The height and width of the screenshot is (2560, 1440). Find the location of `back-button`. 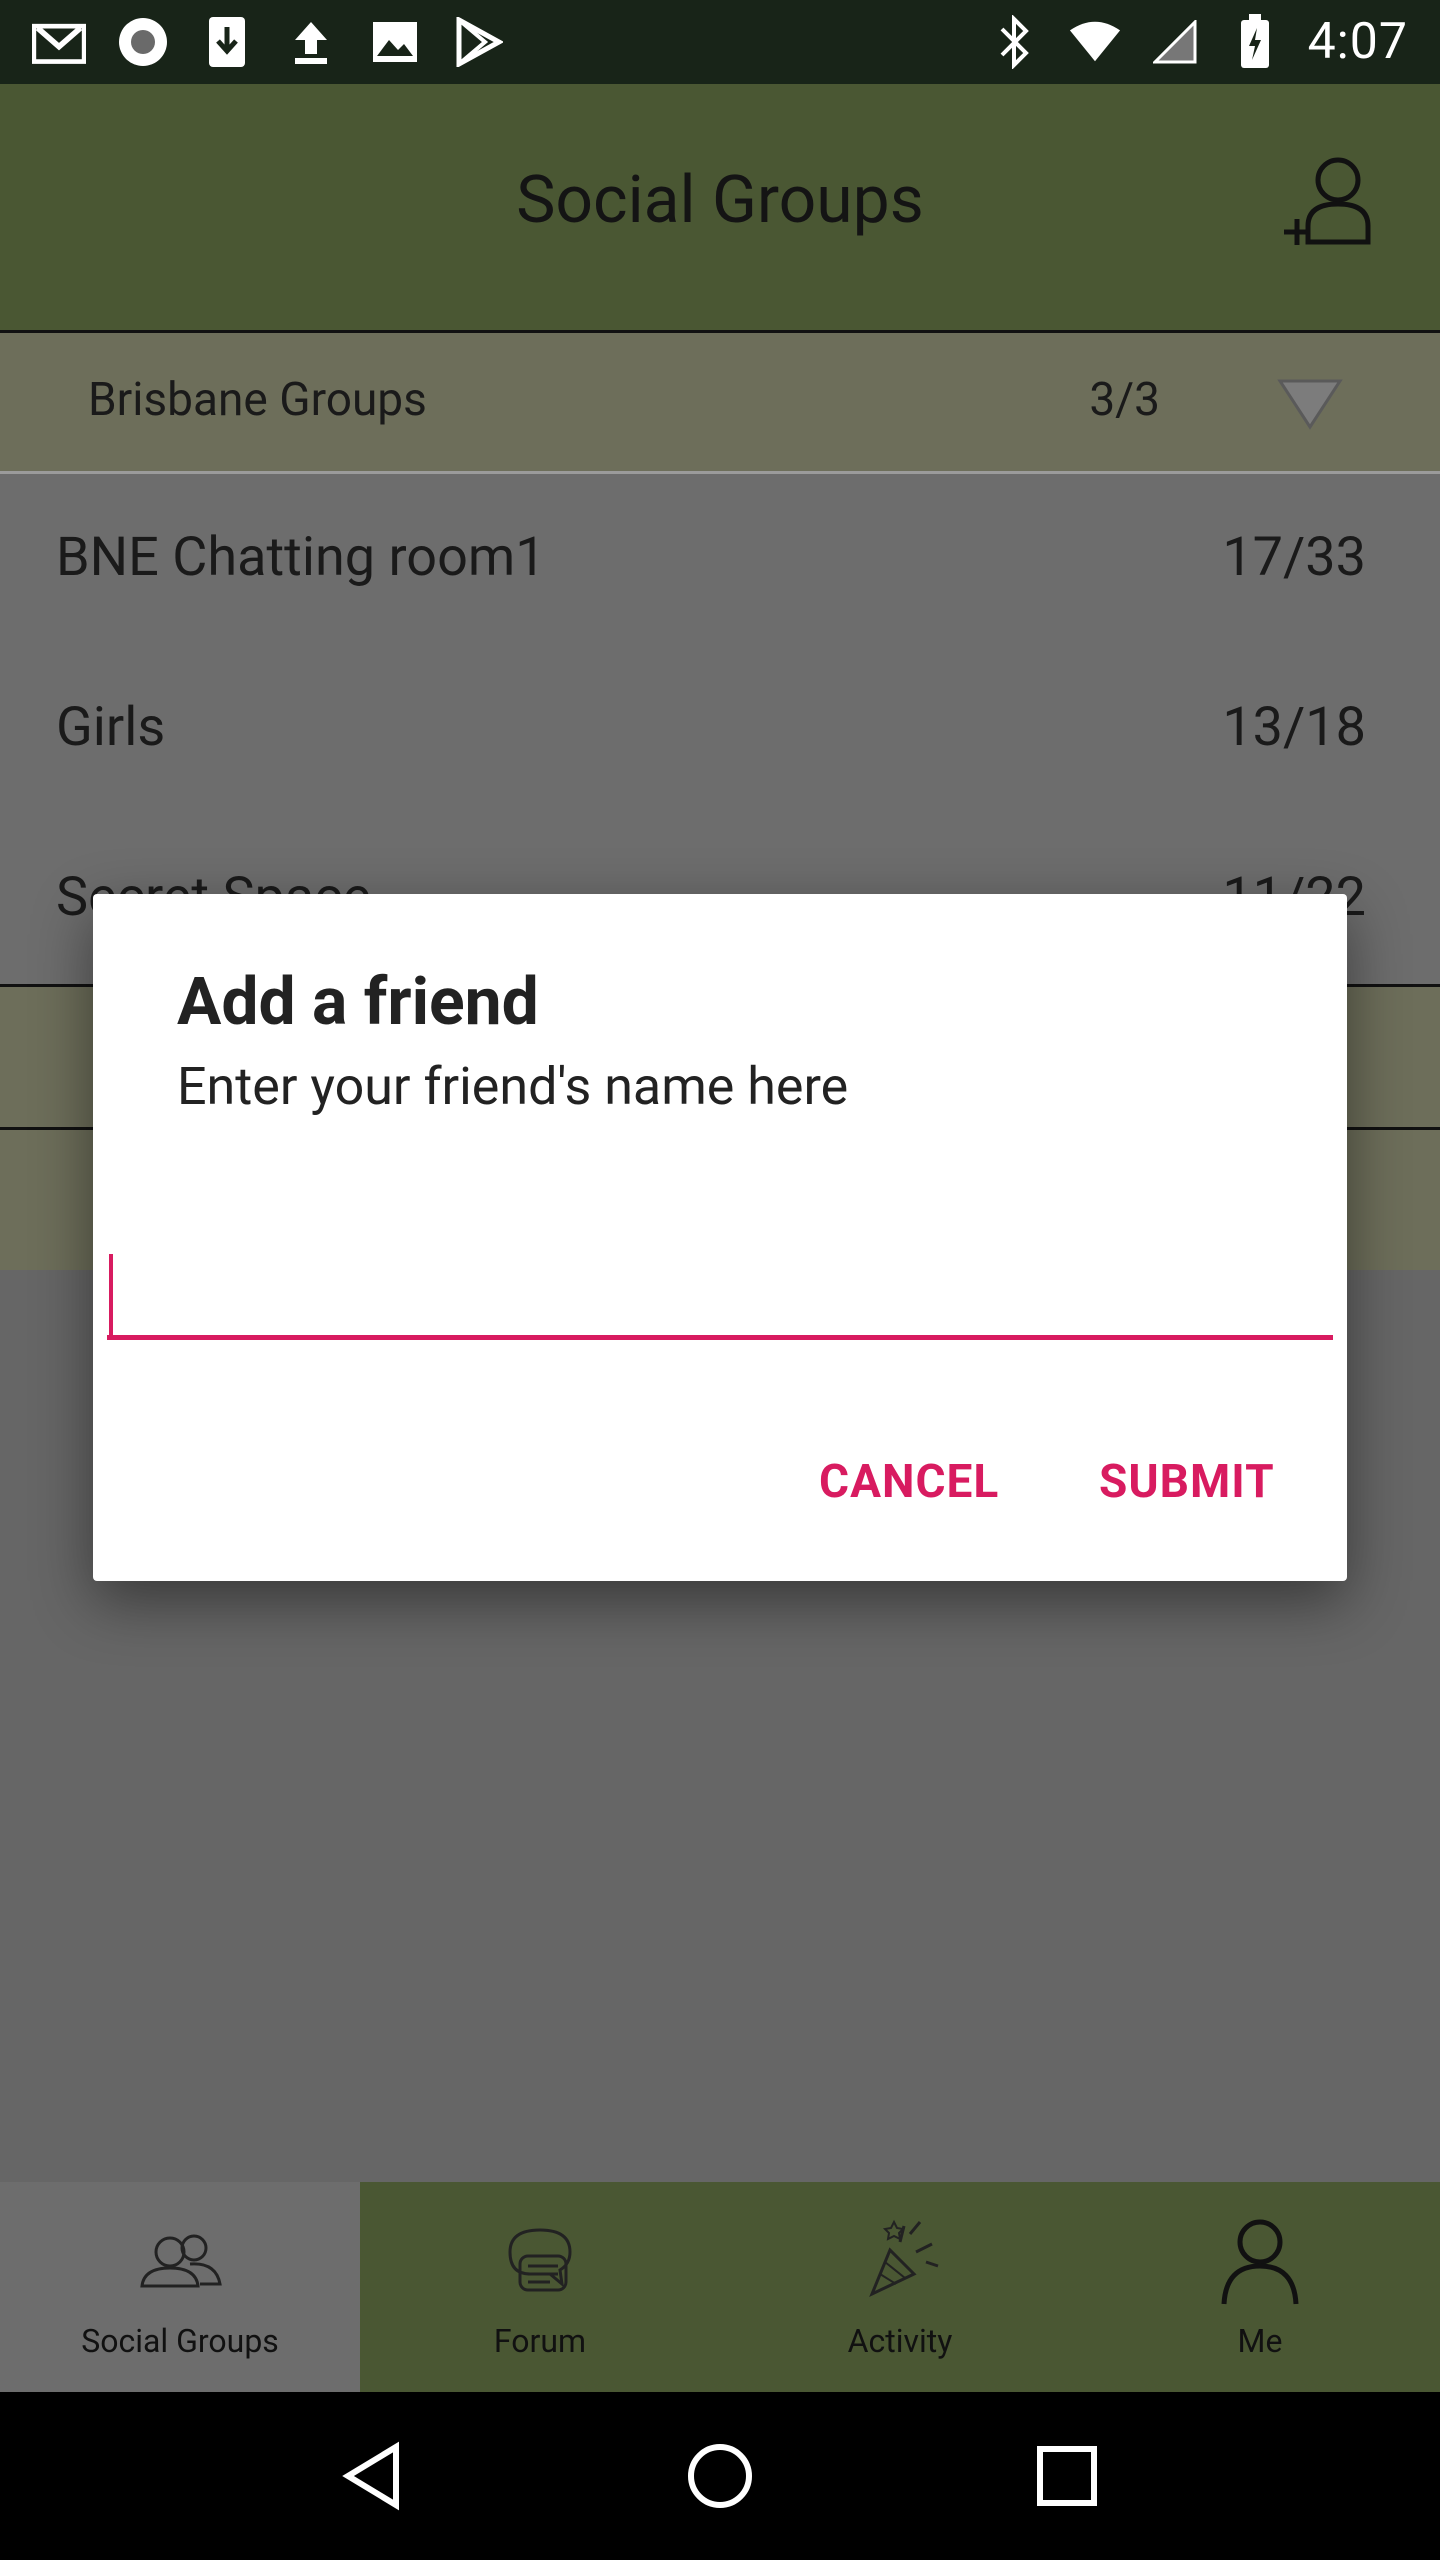

back-button is located at coordinates (373, 2476).